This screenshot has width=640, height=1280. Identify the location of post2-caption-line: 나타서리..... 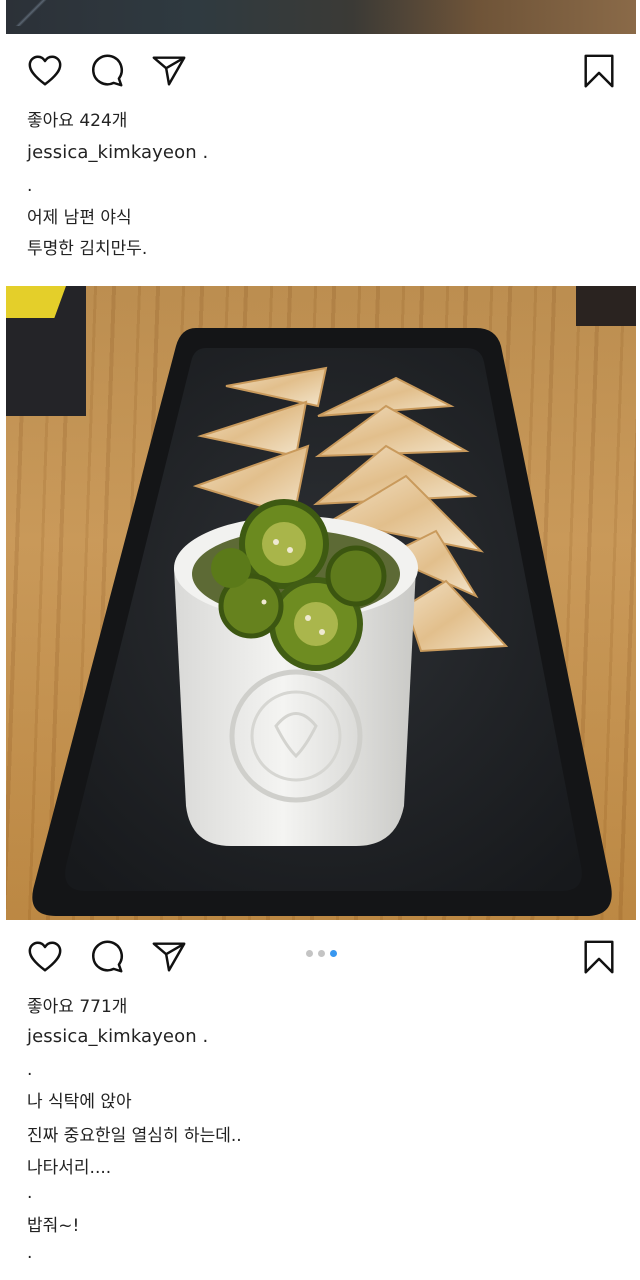
(69, 1168).